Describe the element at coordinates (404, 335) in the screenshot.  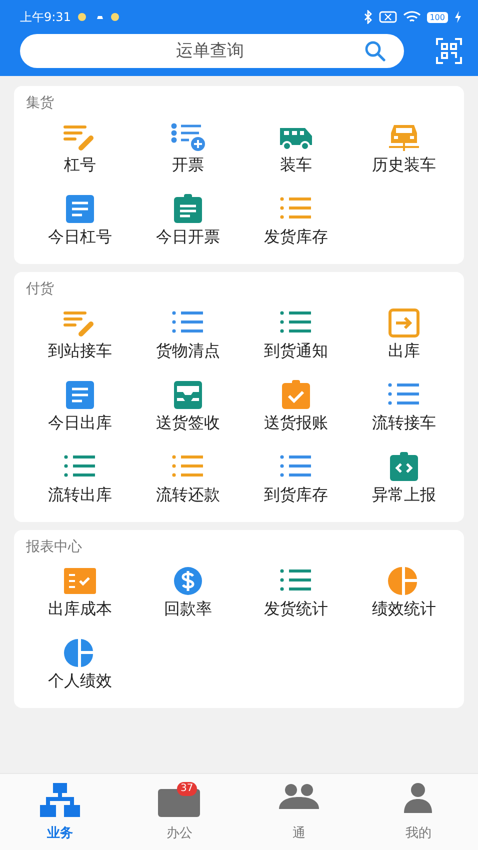
I see `menu-item: 出库` at that location.